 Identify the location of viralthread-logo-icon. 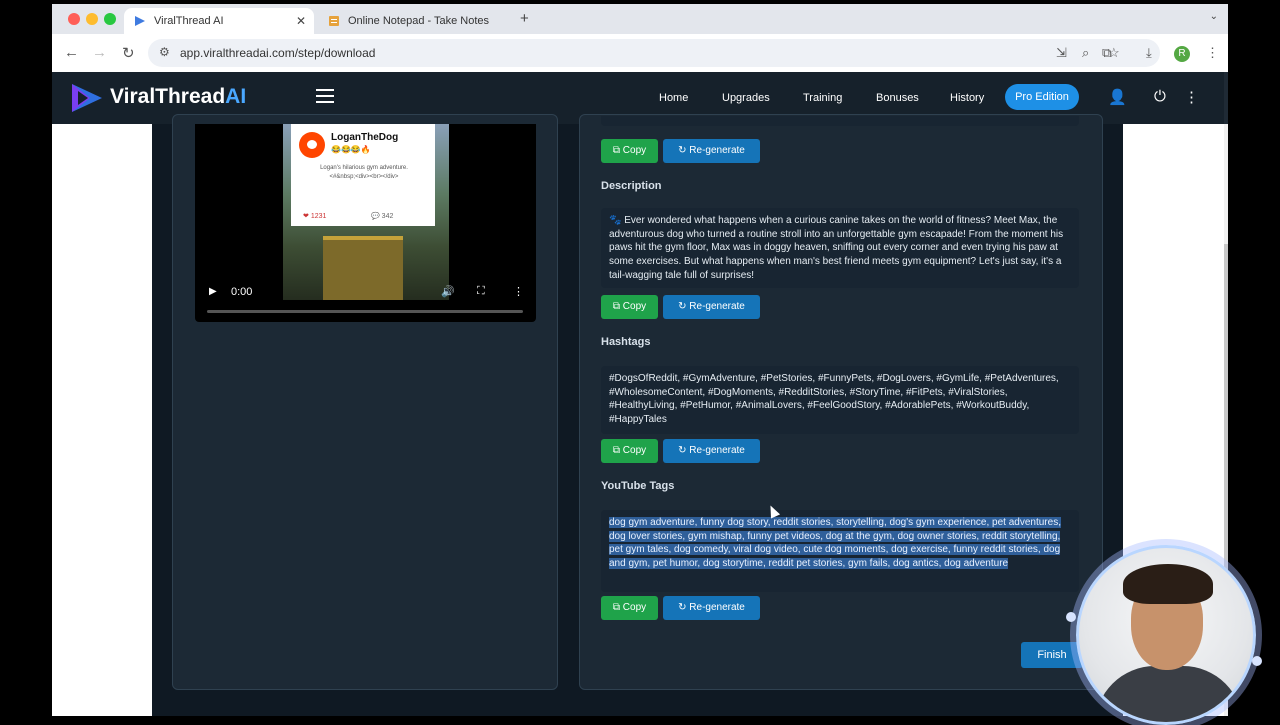
(87, 98).